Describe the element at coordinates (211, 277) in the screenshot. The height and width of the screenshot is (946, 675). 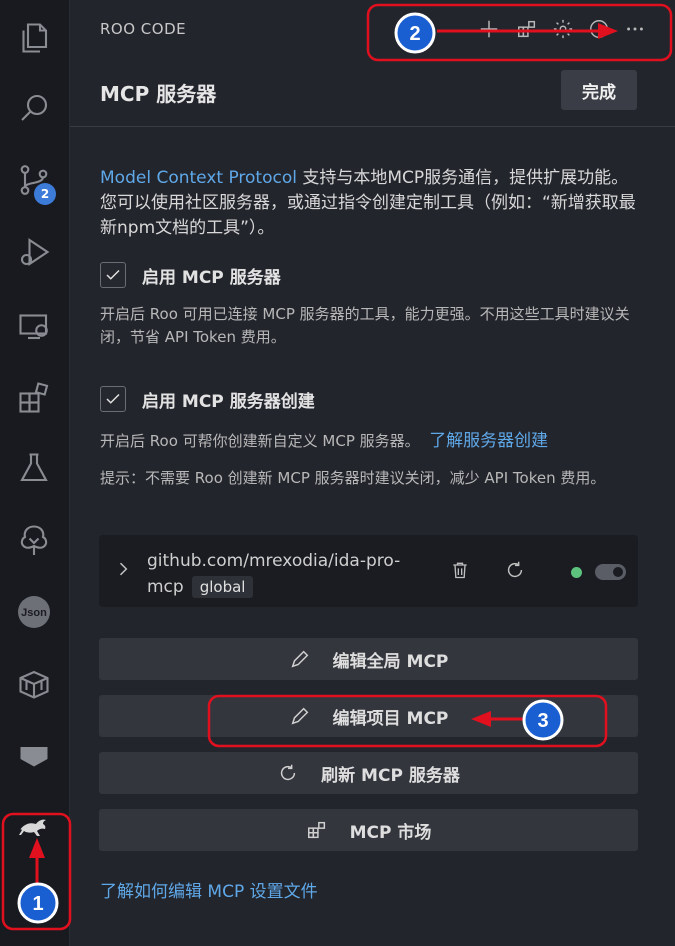
I see `enable-mcp-label: 启用 MCP 服务器` at that location.